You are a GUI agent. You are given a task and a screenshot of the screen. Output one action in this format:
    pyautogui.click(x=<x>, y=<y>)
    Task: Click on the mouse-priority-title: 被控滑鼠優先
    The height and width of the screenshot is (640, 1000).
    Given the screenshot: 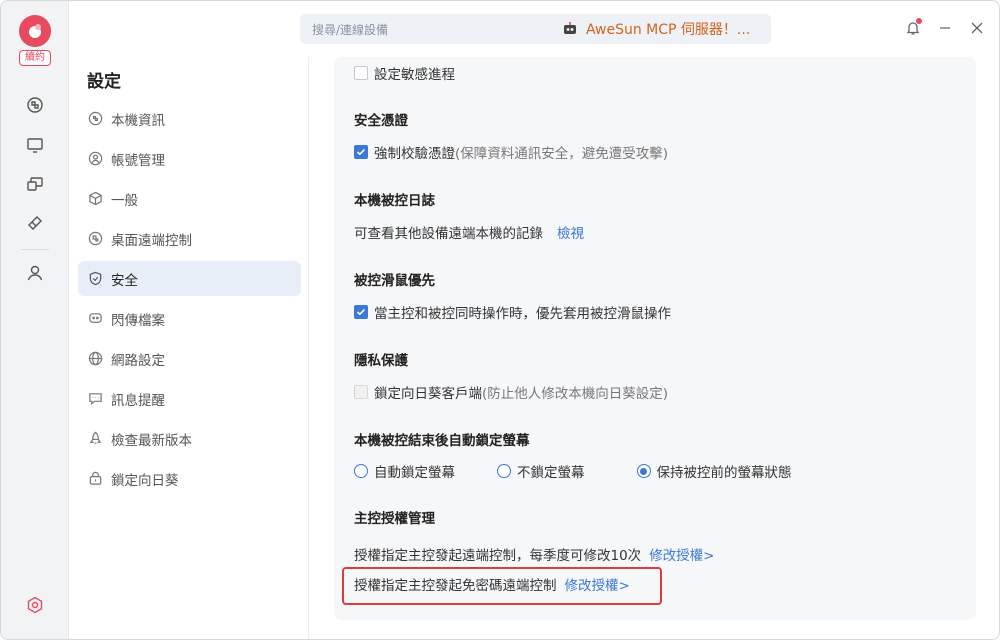 What is the action you would take?
    pyautogui.click(x=394, y=281)
    